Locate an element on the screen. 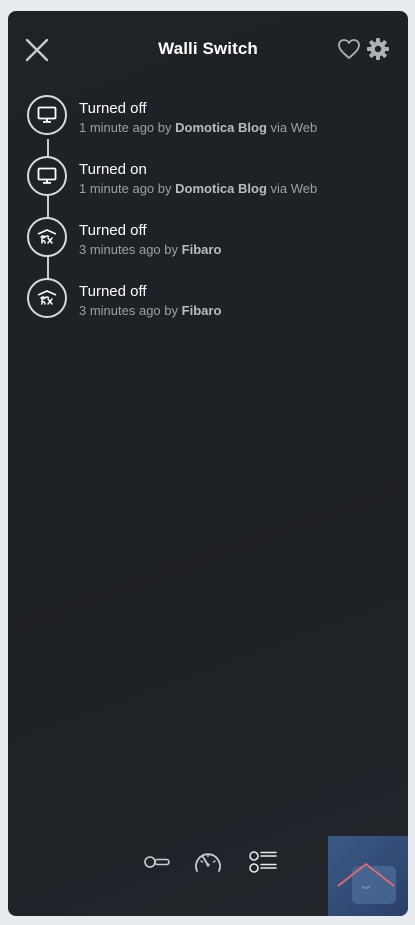  energy-tab is located at coordinates (208, 862).